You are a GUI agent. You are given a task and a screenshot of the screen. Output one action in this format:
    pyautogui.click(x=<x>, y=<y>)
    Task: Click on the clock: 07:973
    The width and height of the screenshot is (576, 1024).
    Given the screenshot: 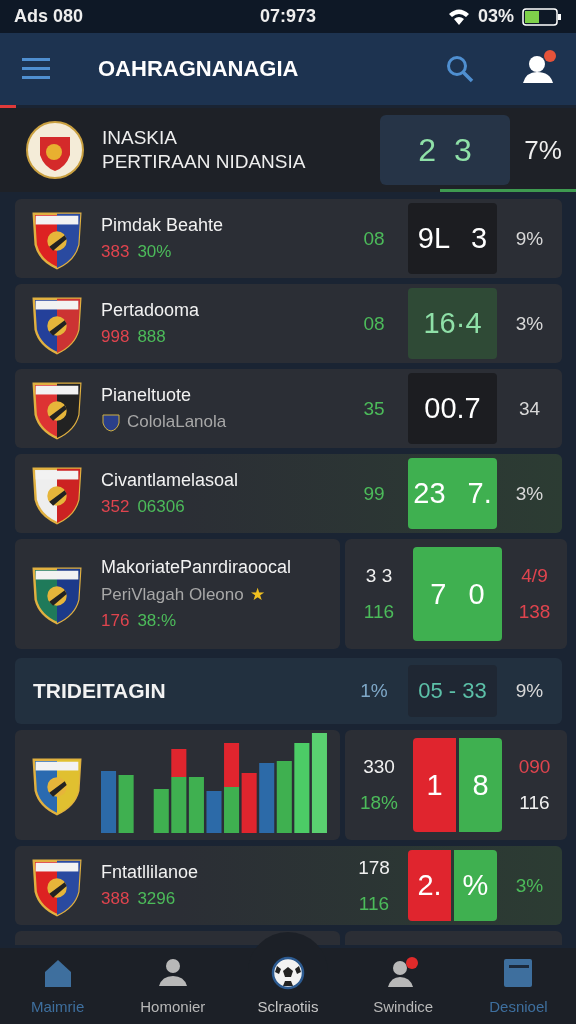 What is the action you would take?
    pyautogui.click(x=288, y=16)
    